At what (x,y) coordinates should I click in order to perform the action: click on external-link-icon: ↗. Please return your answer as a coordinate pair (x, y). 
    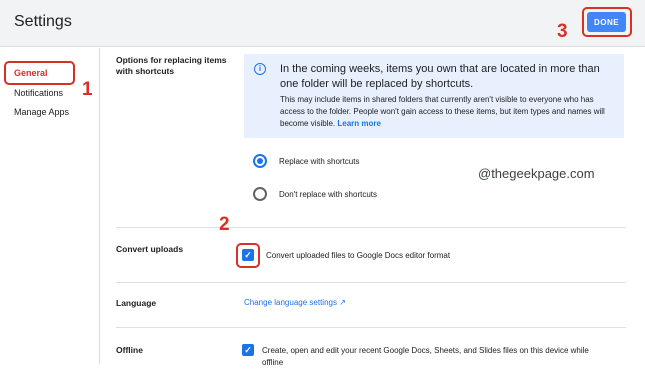
    Looking at the image, I should click on (342, 302).